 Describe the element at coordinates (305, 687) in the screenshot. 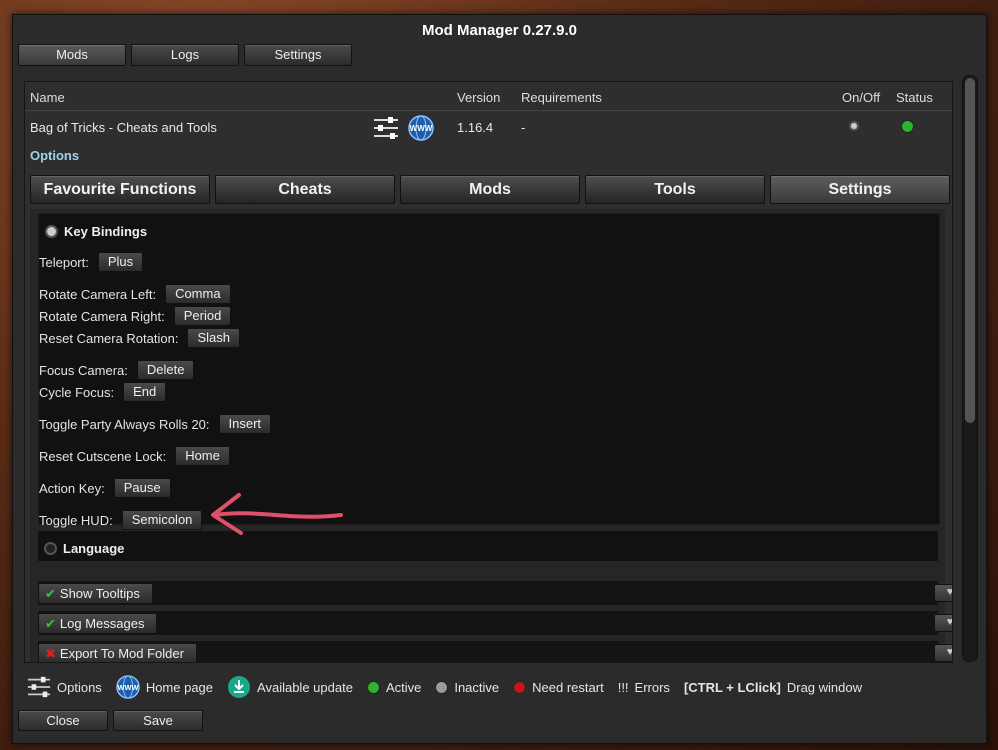

I see `legend-update-label: Available update` at that location.